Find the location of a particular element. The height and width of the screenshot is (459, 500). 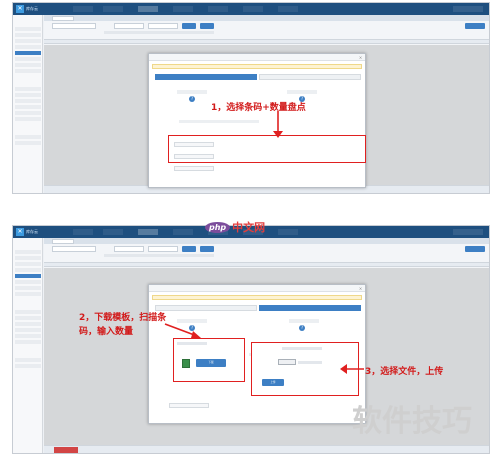

excel-file-icon is located at coordinates (186, 363).